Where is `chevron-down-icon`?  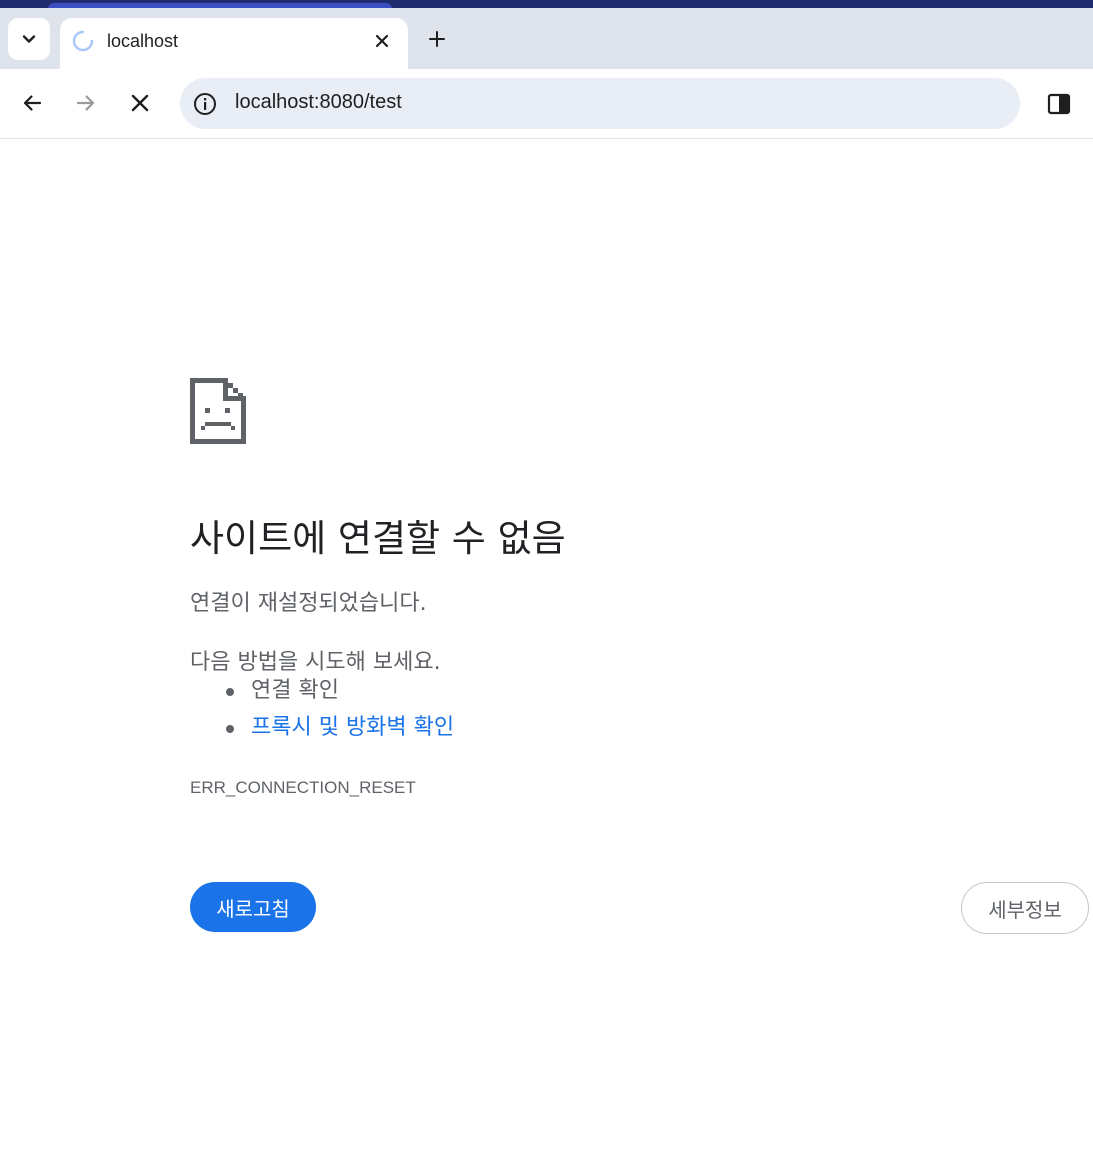 chevron-down-icon is located at coordinates (29, 39).